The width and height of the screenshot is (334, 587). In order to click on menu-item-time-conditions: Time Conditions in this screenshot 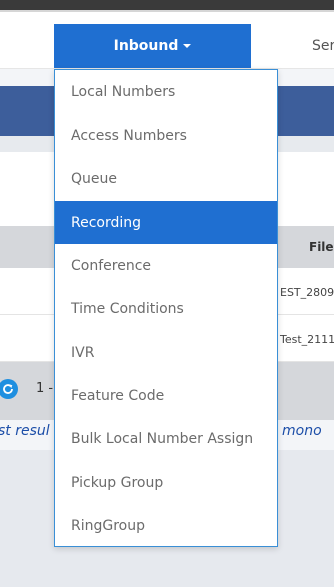, I will do `click(166, 308)`.